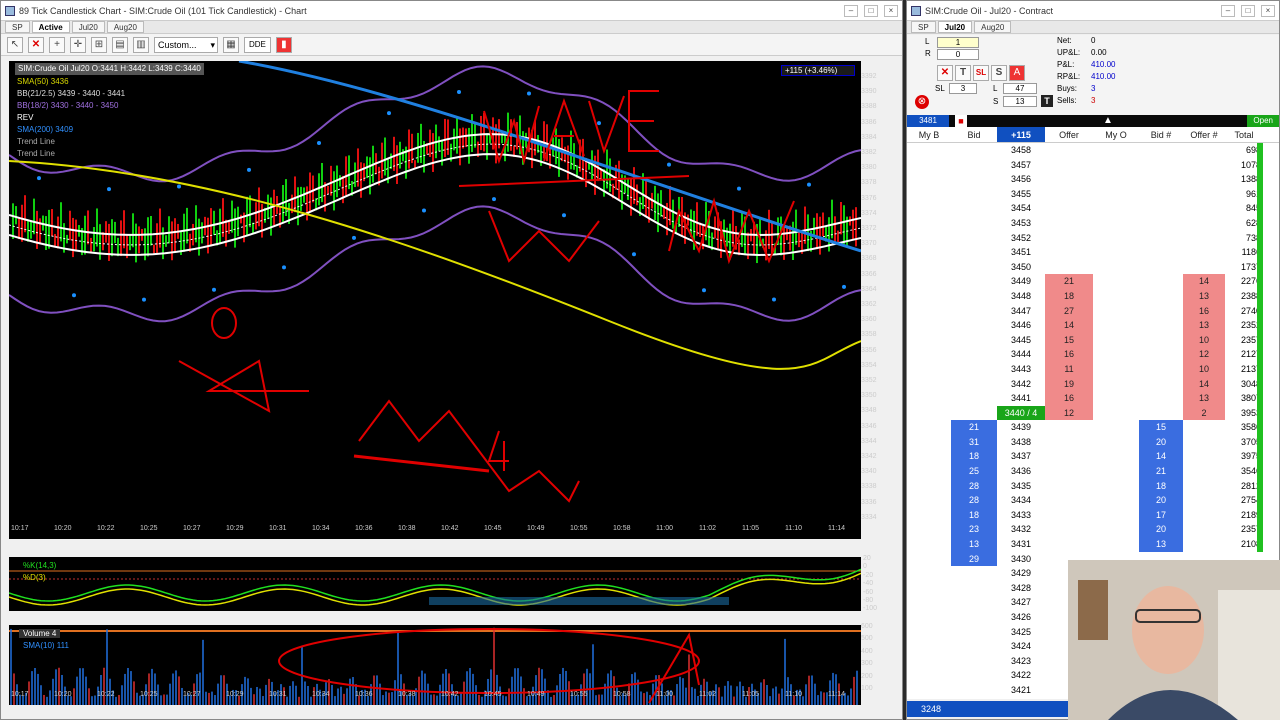 This screenshot has height=720, width=1280. What do you see at coordinates (1093, 413) in the screenshot?
I see `ladder-row: 3440 / 4 12 2 3953` at bounding box center [1093, 413].